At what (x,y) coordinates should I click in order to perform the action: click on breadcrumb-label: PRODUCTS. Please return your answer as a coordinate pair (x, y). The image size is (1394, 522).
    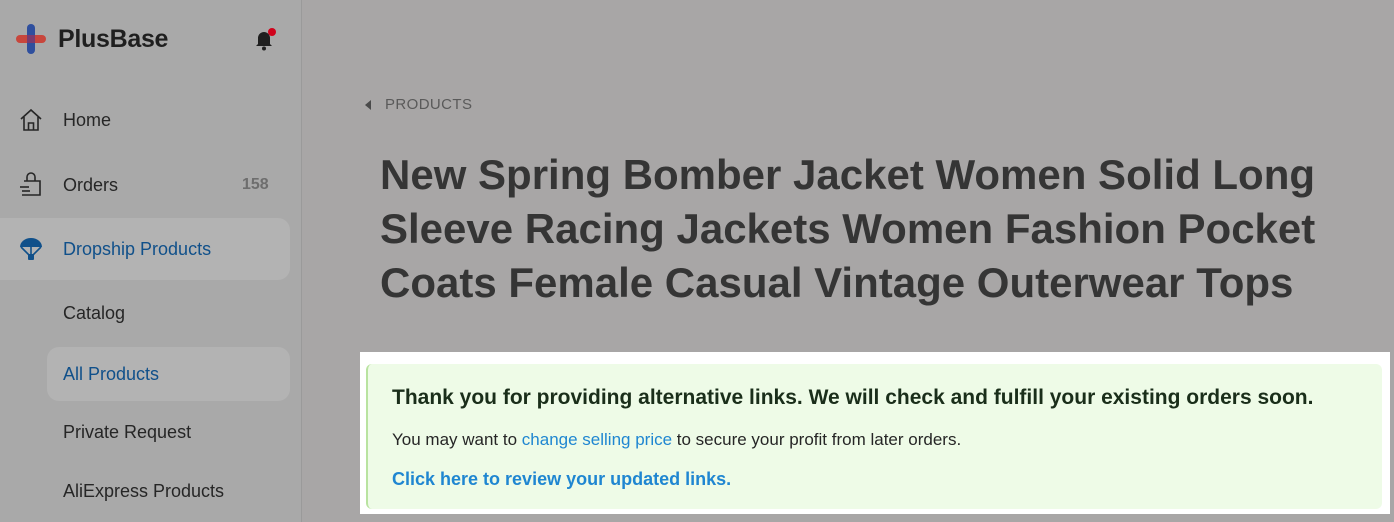
    Looking at the image, I should click on (429, 104).